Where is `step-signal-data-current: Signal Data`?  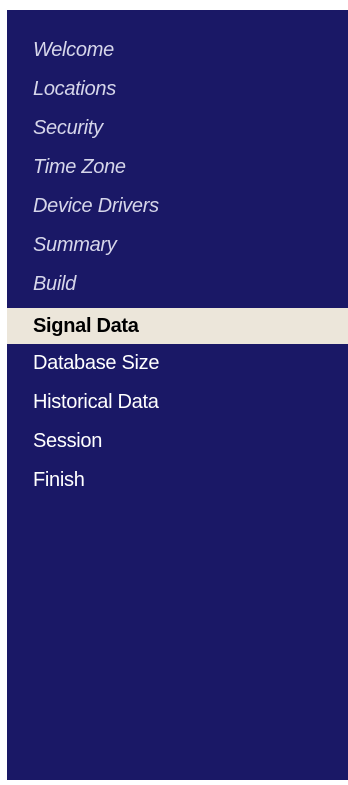 step-signal-data-current: Signal Data is located at coordinates (177, 326).